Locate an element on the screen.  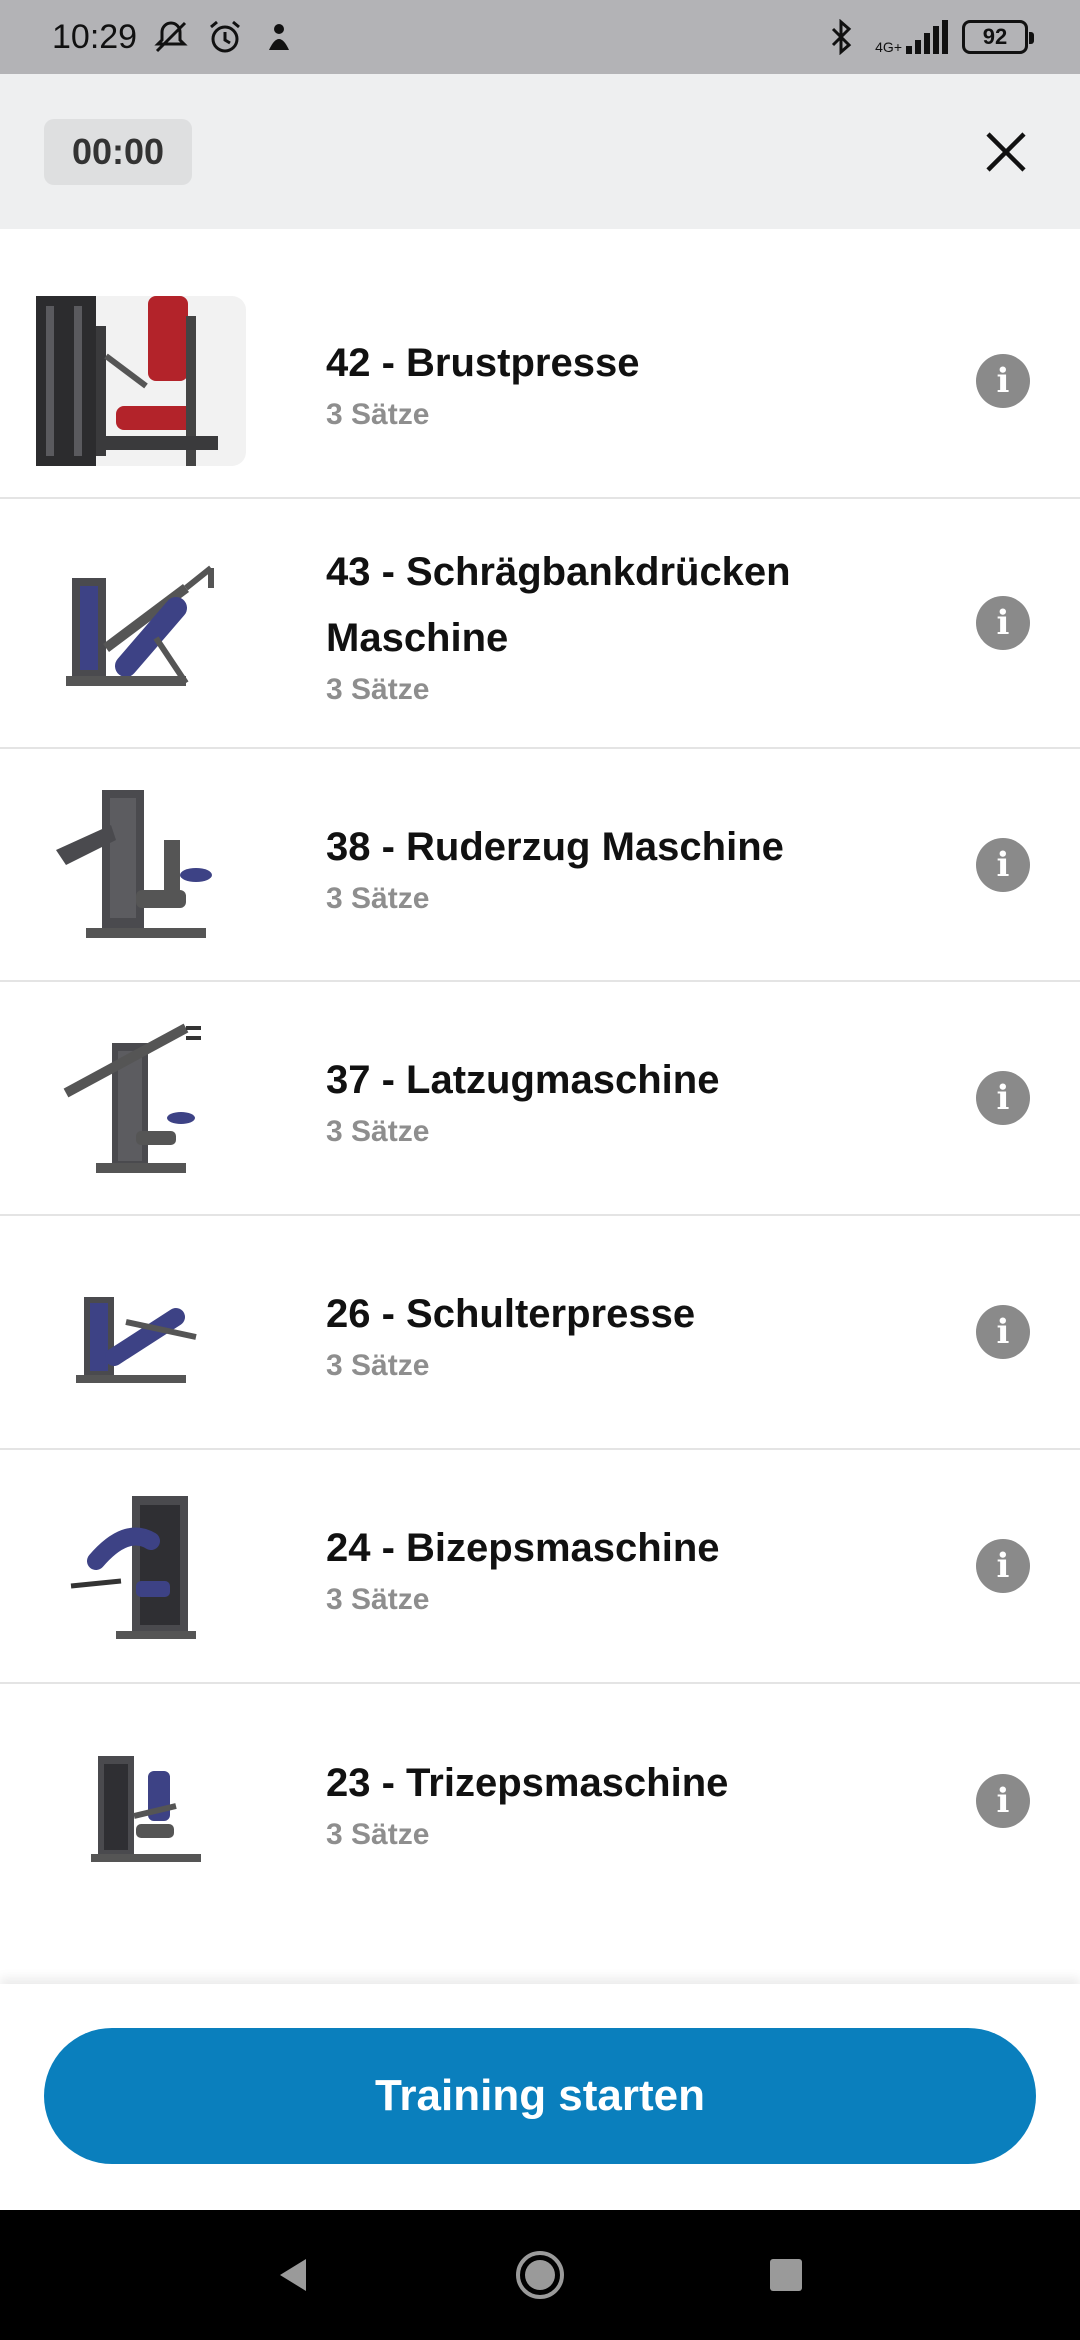
battery-icon: 92 is located at coordinates (998, 37).